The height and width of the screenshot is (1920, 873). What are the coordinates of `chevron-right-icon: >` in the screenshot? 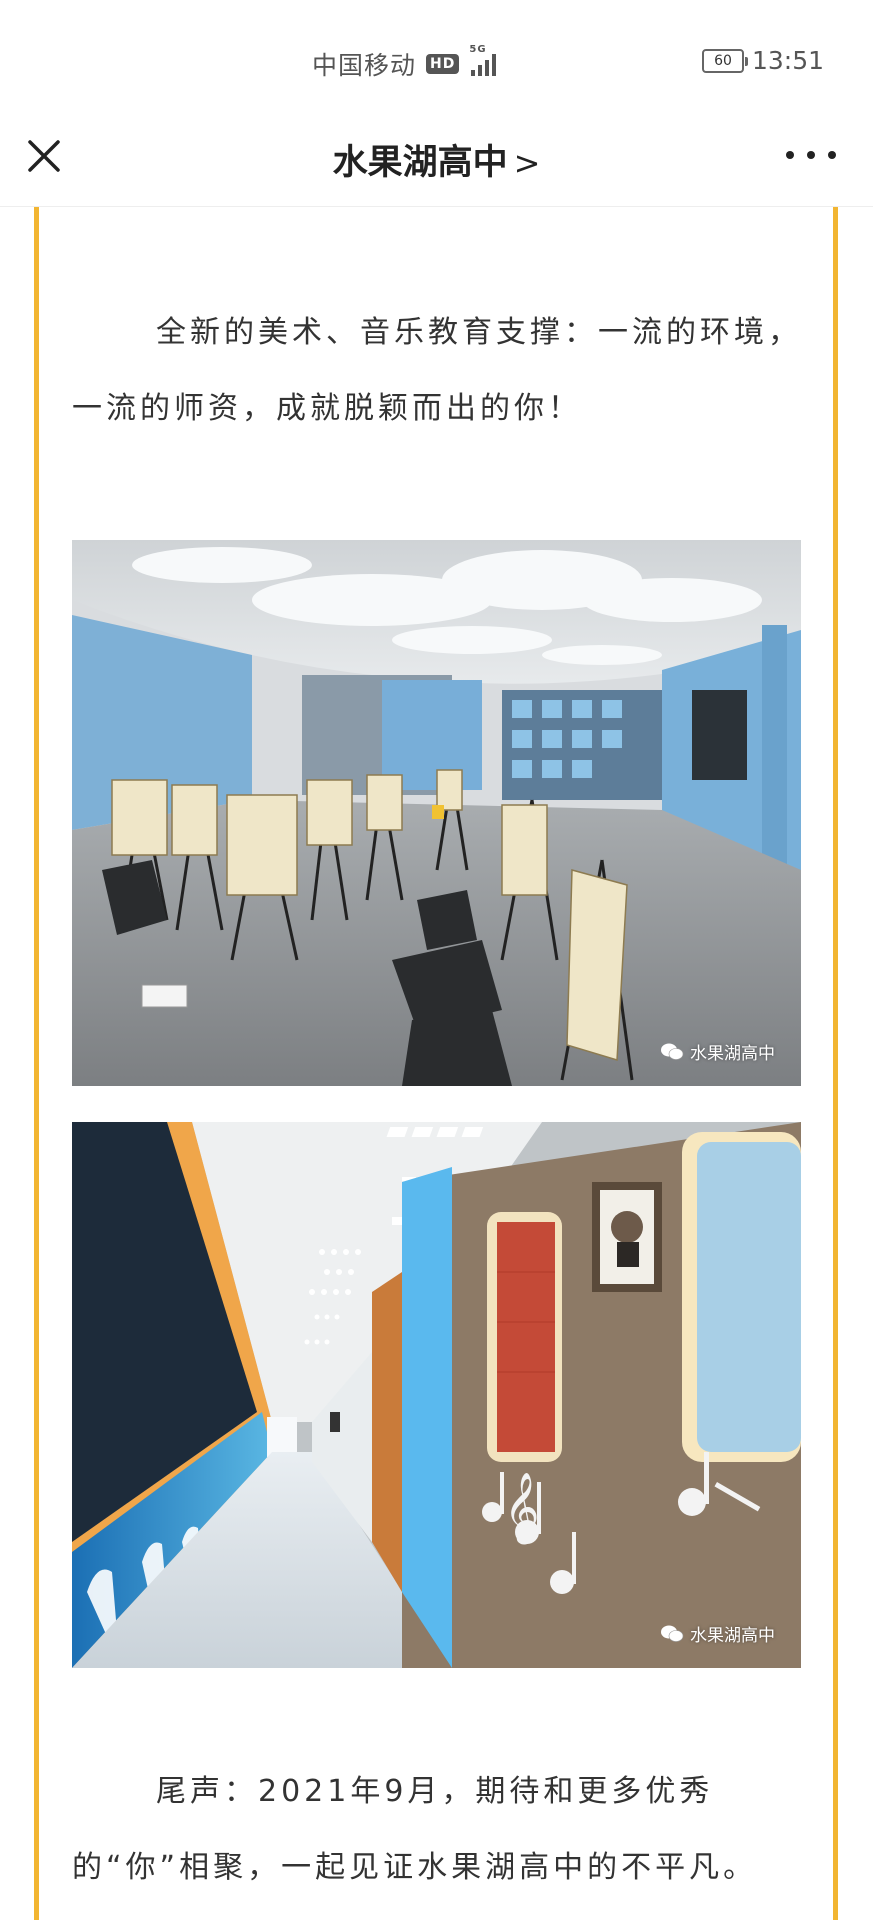 It's located at (527, 163).